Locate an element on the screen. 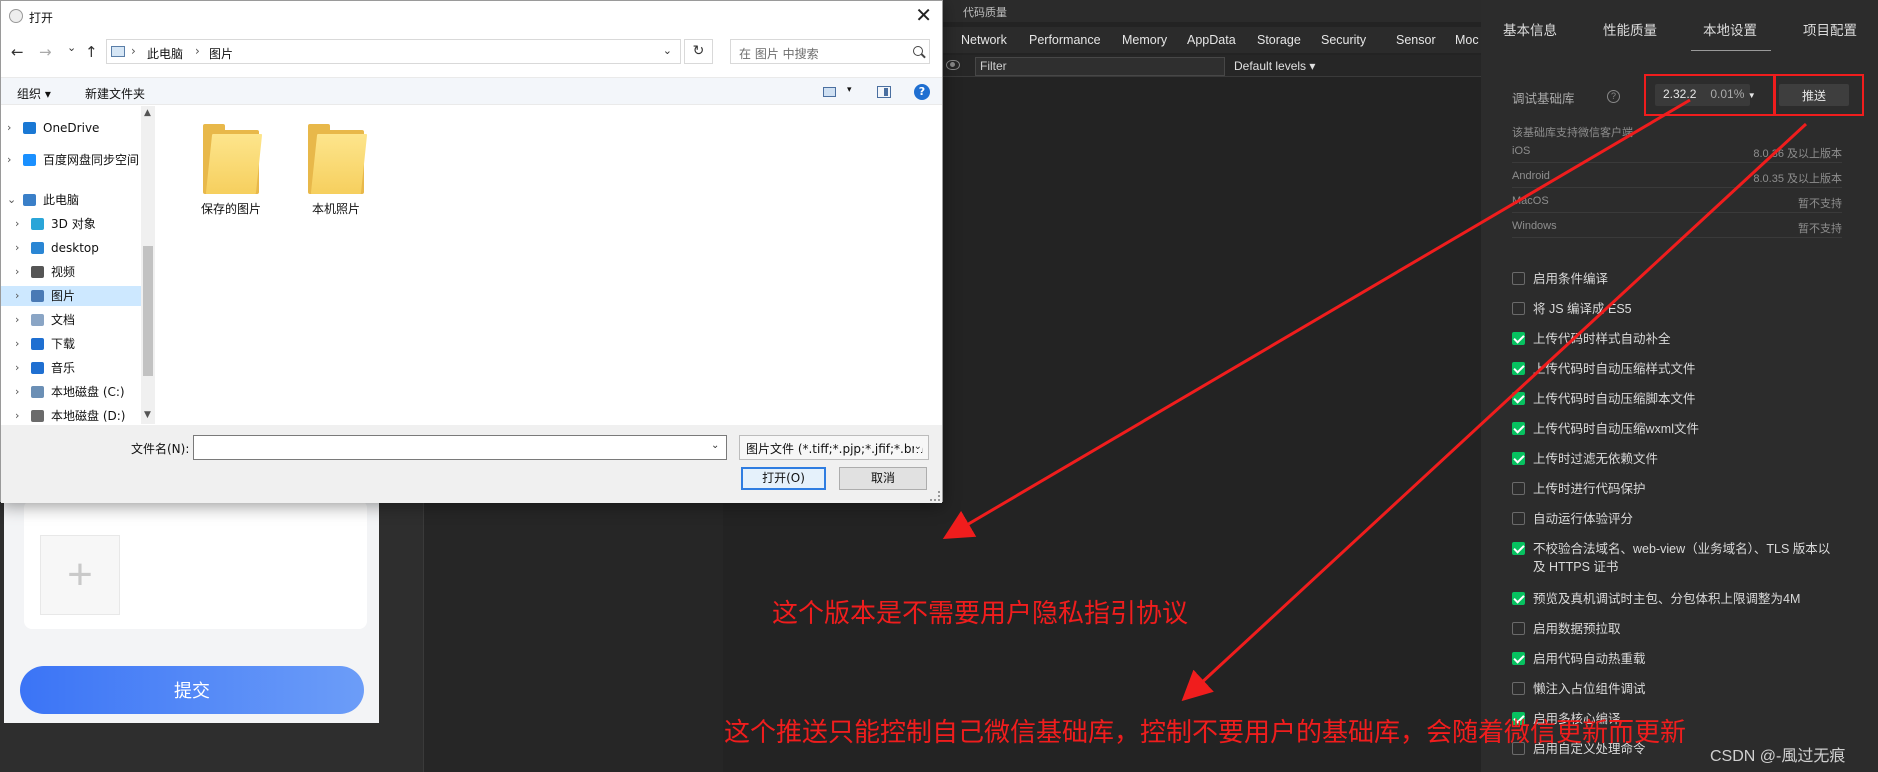 The height and width of the screenshot is (772, 1878). refresh-button: ↻ is located at coordinates (698, 51).